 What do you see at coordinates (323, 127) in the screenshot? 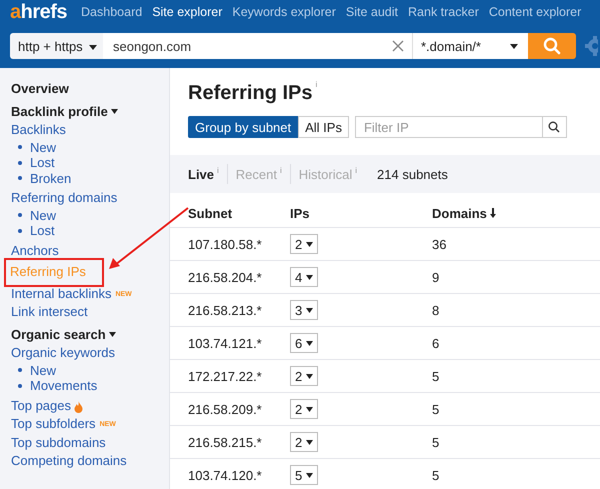
I see `view-toggle: All IPs` at bounding box center [323, 127].